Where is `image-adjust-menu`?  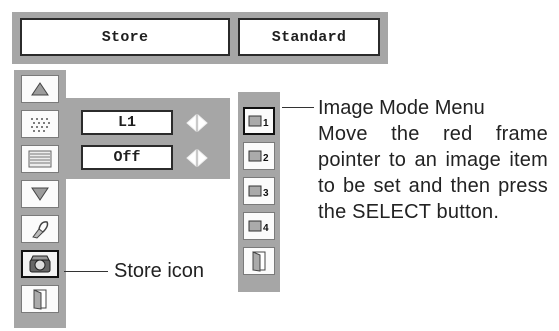
image-adjust-menu is located at coordinates (40, 199).